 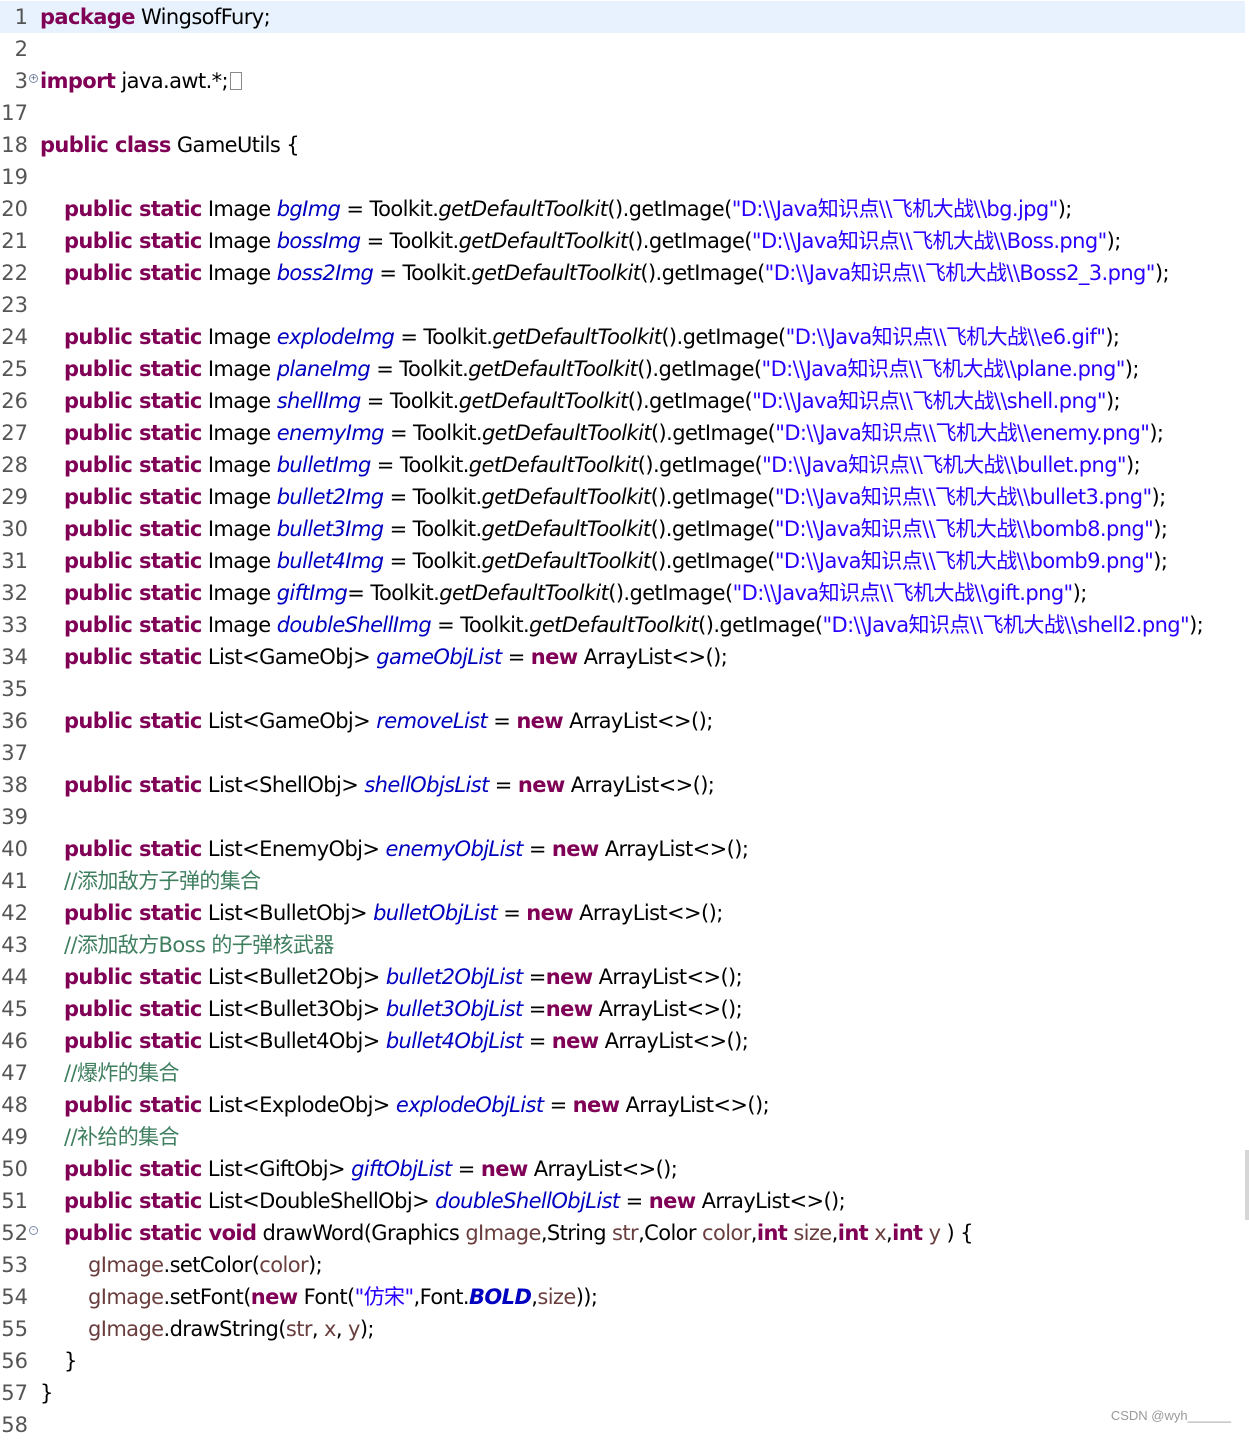 I want to click on code-line-39: 39, so click(x=624, y=817).